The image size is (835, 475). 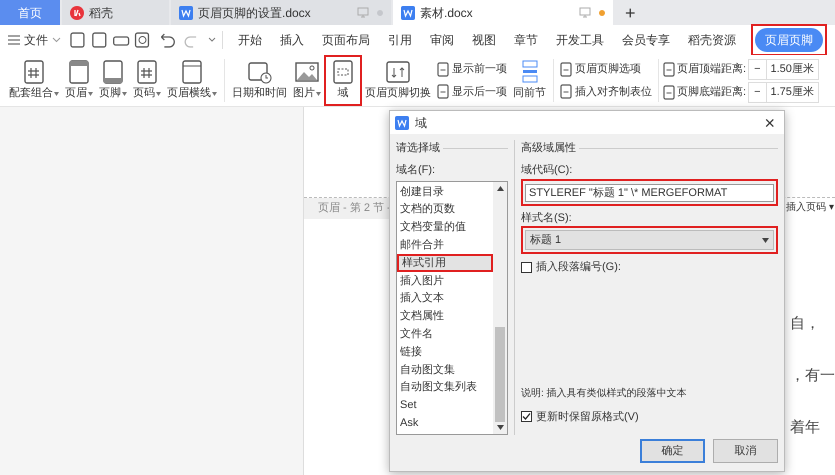 I want to click on ribbon-tab: 插入, so click(x=292, y=40).